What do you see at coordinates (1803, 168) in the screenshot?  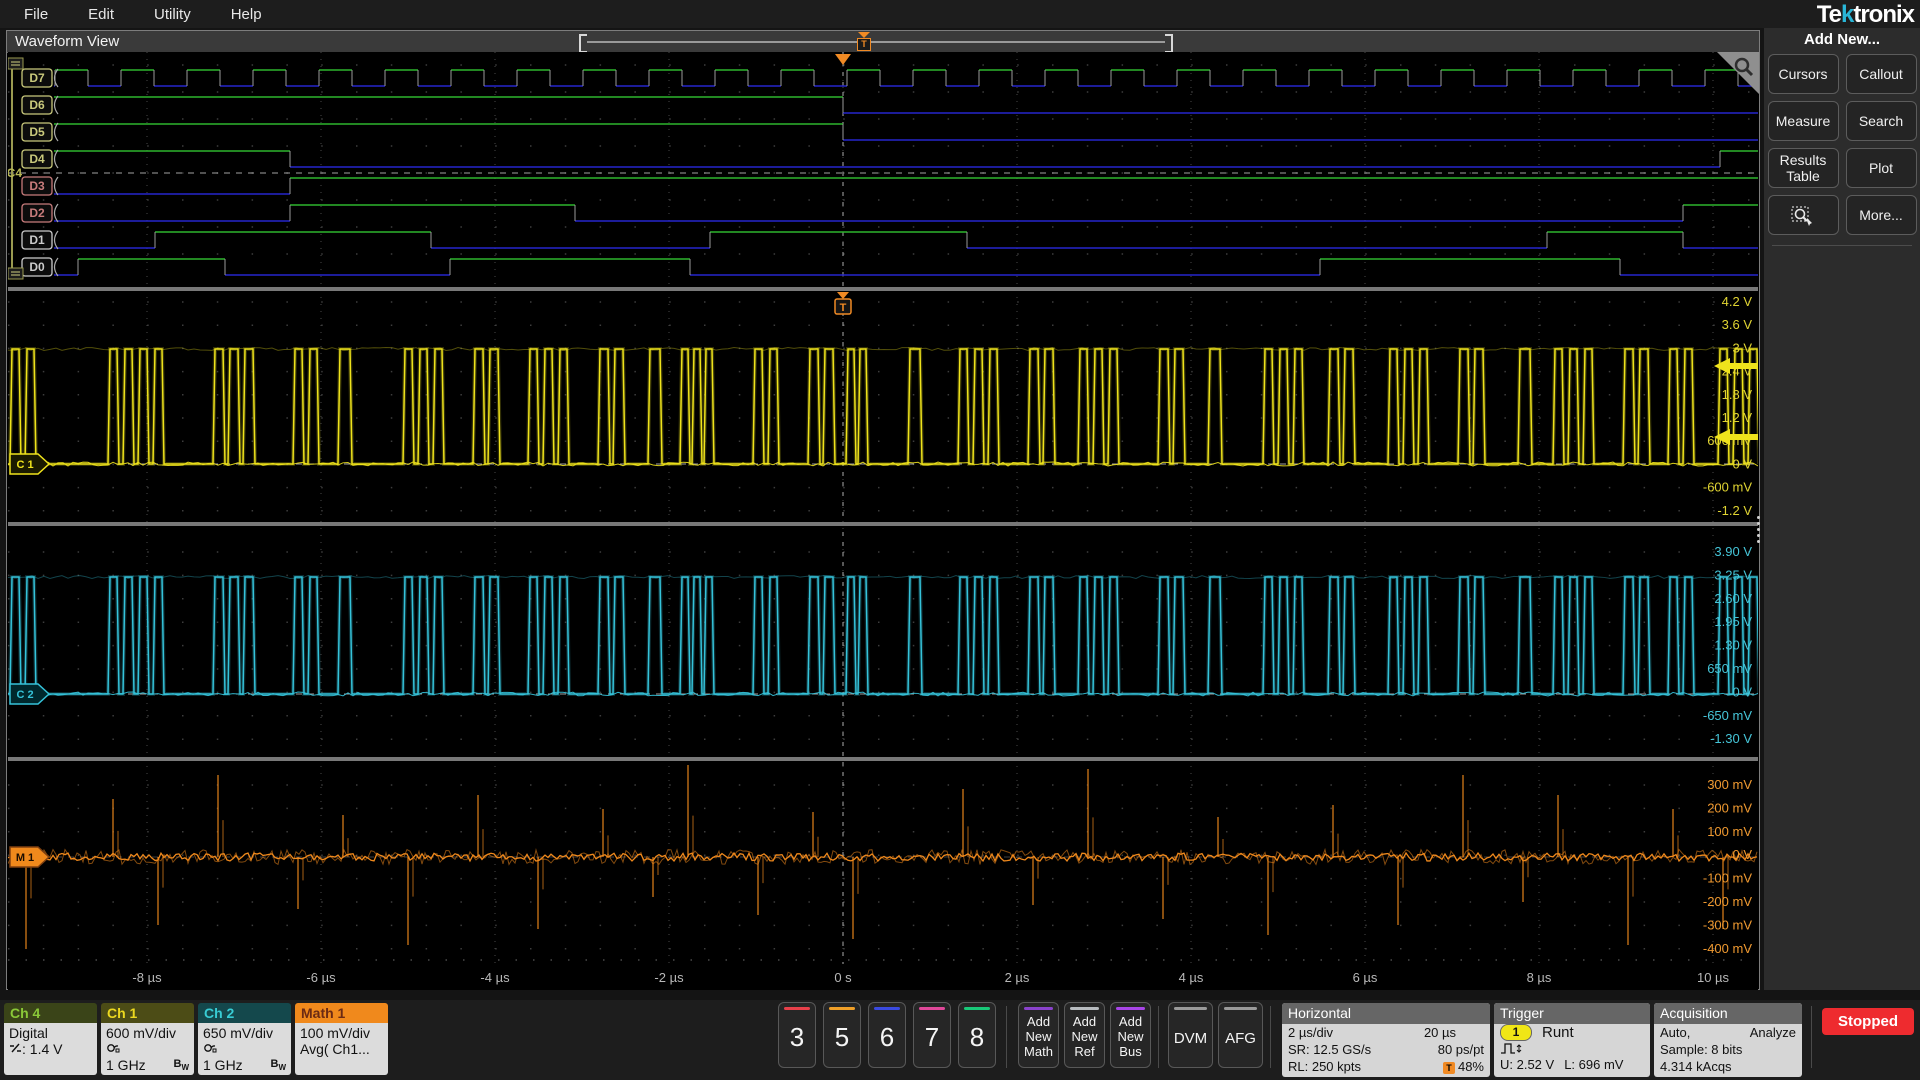 I see `add-new-results-table-button: Results Table` at bounding box center [1803, 168].